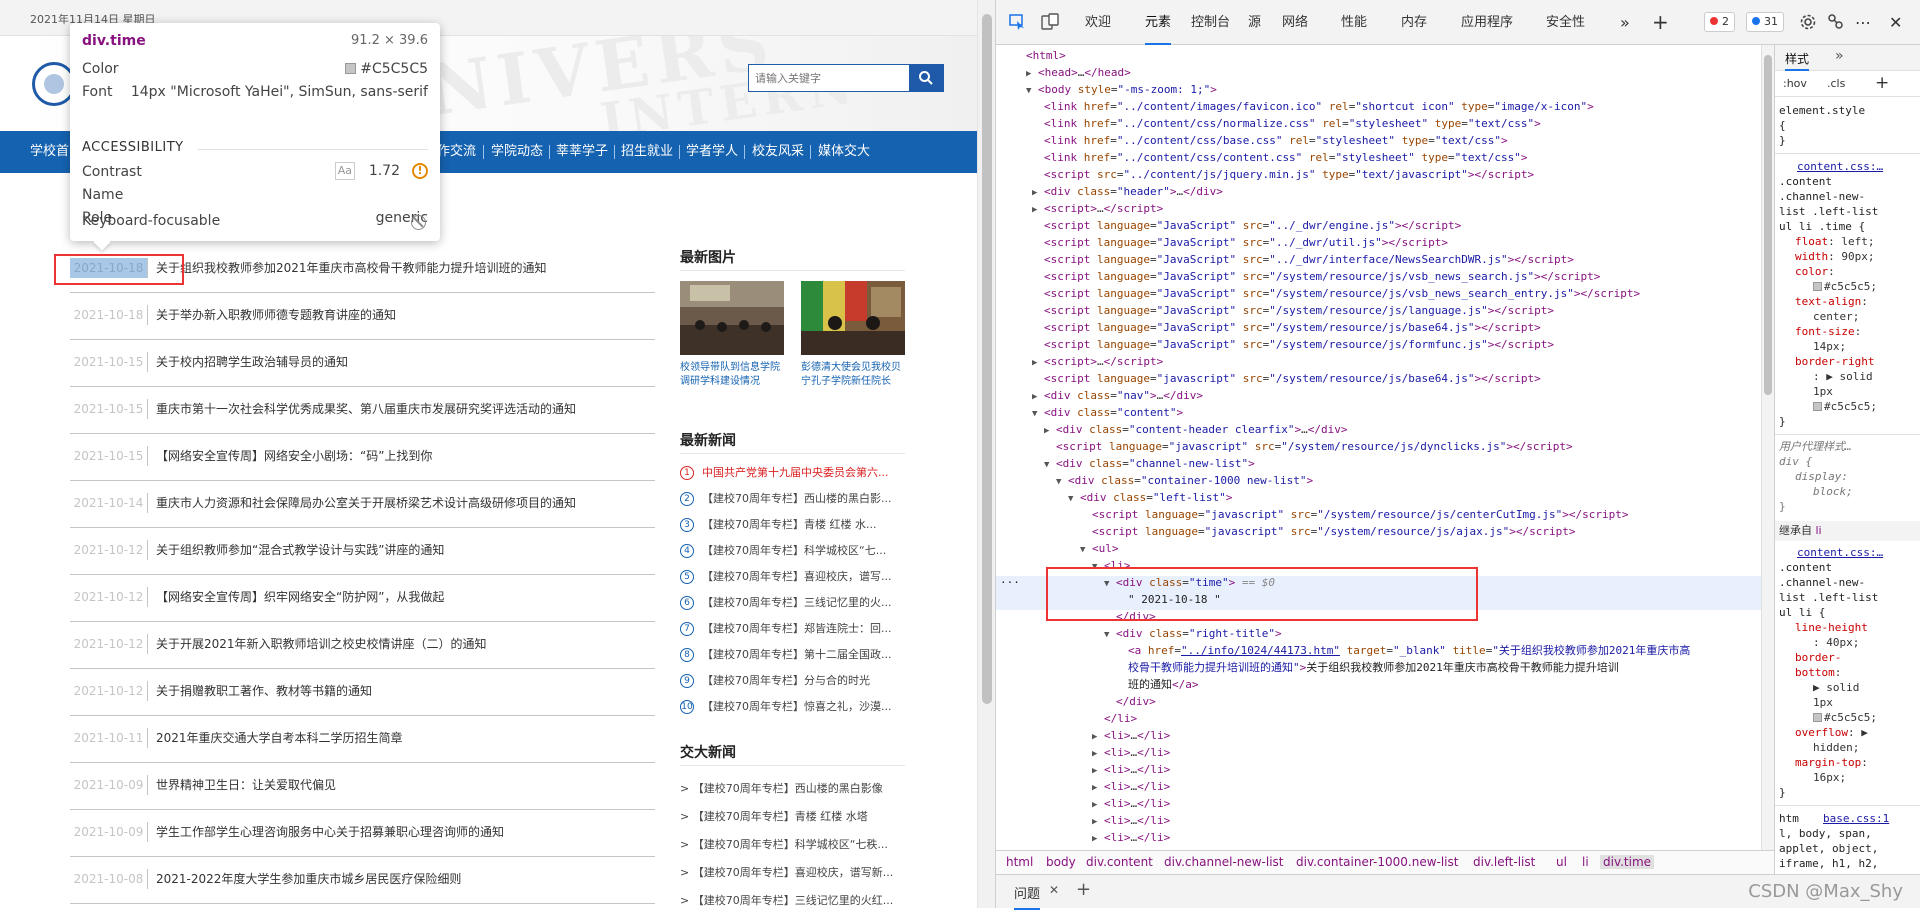  I want to click on news-photo, so click(853, 318).